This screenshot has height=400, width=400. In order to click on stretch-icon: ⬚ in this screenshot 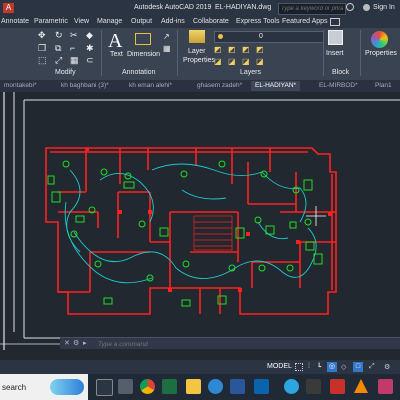, I will do `click(42, 60)`.